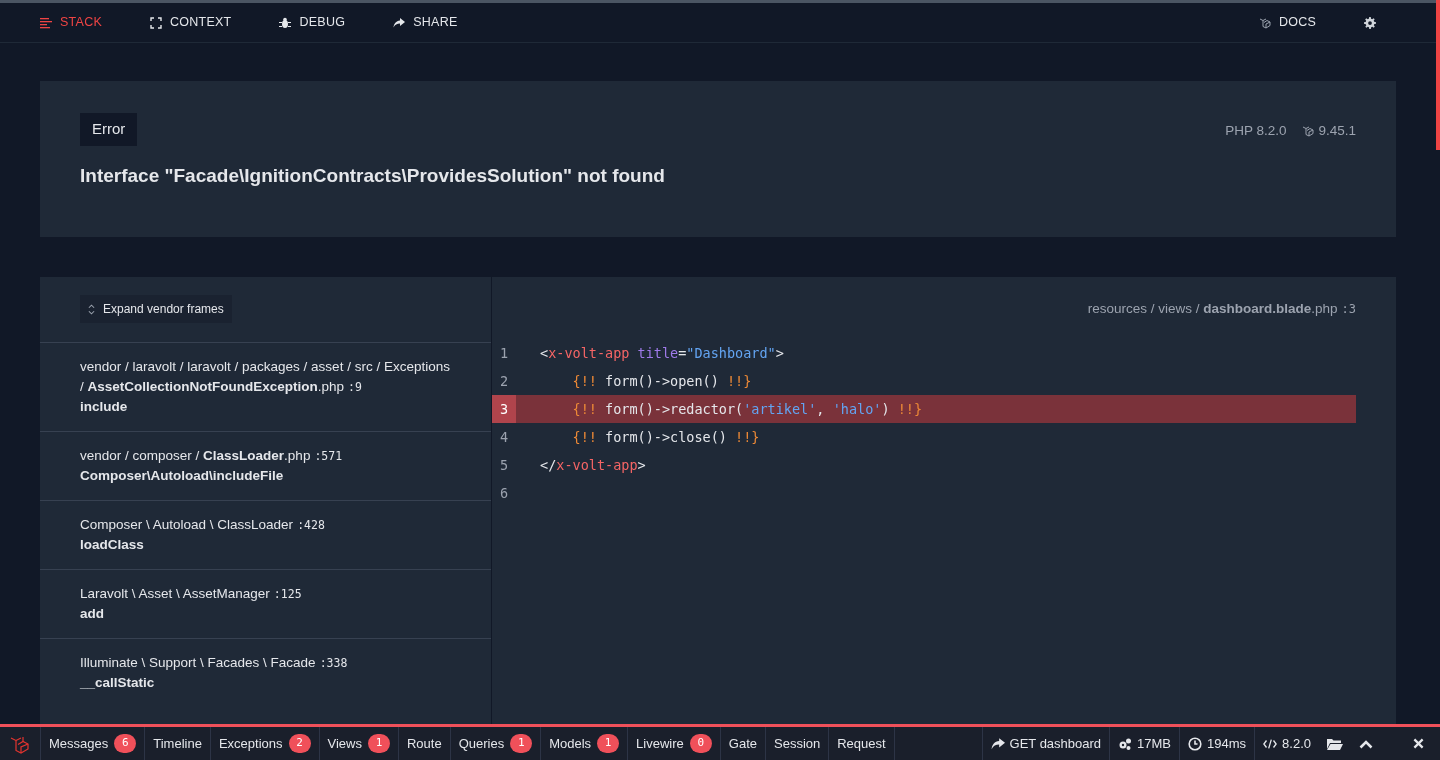 This screenshot has height=760, width=1440. I want to click on frame-method: include, so click(104, 407).